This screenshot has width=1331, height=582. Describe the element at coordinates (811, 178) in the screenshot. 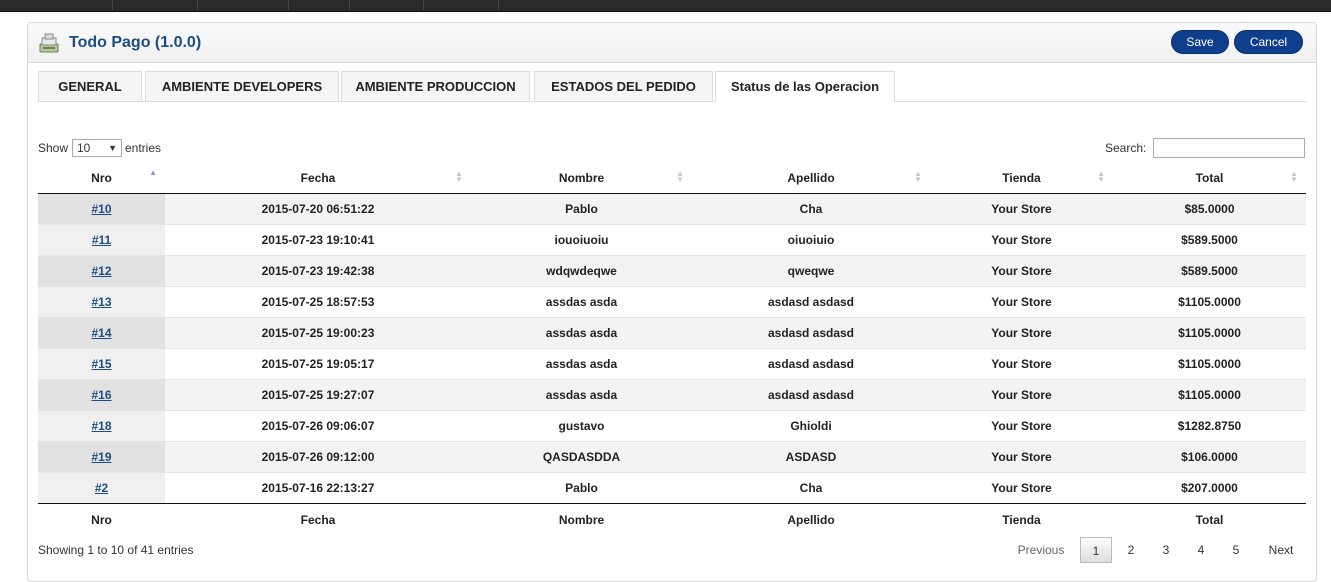

I see `col-header-apellido: Apellido ▲ ▼` at that location.